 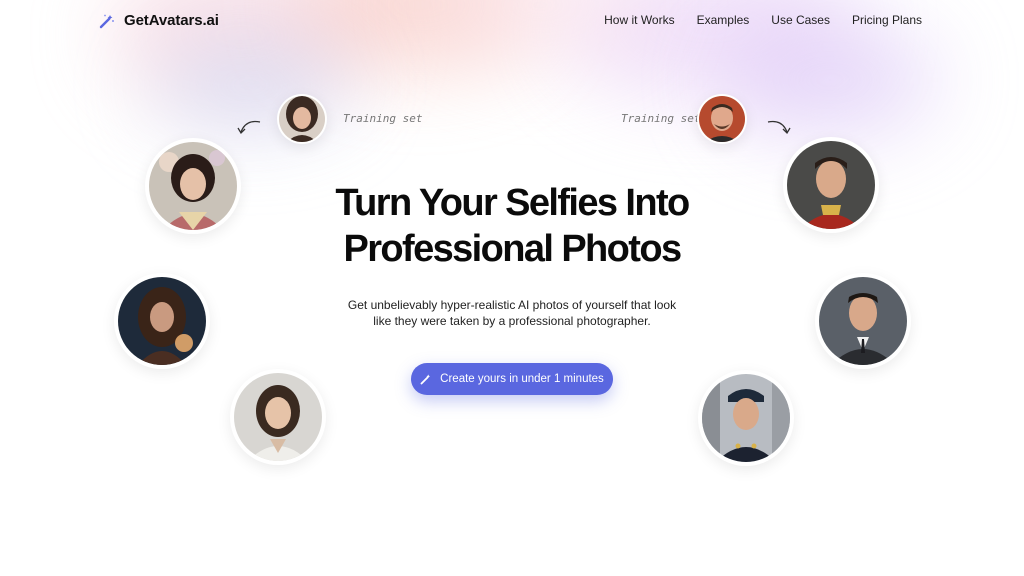 I want to click on nav-pricing-plans: Pricing Plans, so click(x=887, y=20).